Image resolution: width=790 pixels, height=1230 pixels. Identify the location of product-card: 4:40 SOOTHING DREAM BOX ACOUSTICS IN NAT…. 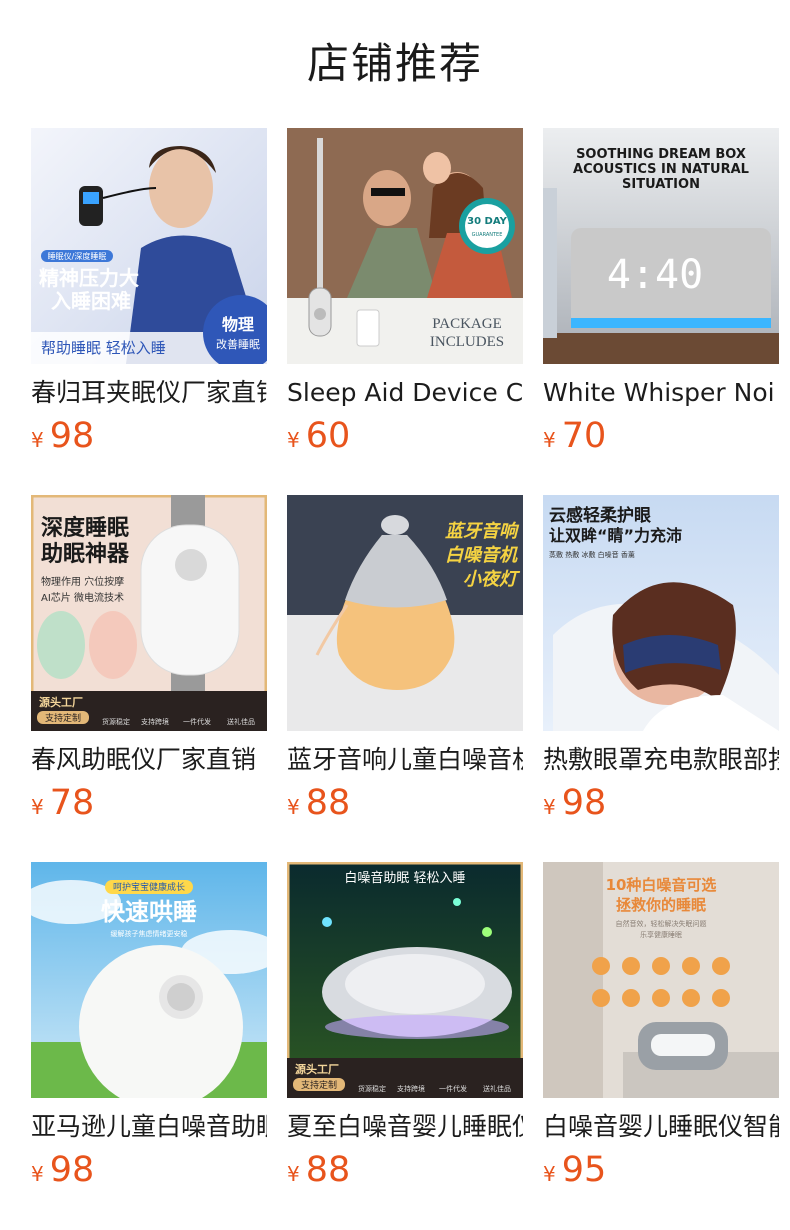
(661, 293).